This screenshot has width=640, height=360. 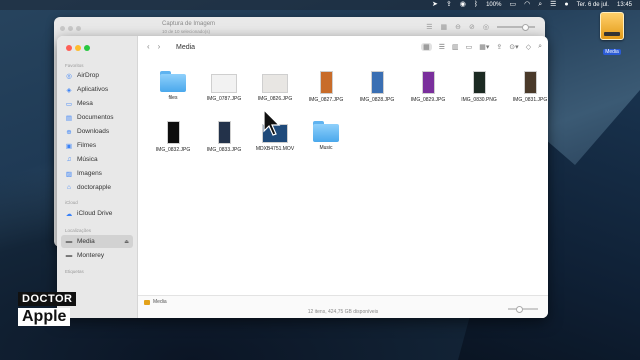 What do you see at coordinates (47, 299) in the screenshot?
I see `logo-line-1: DOCTOR` at bounding box center [47, 299].